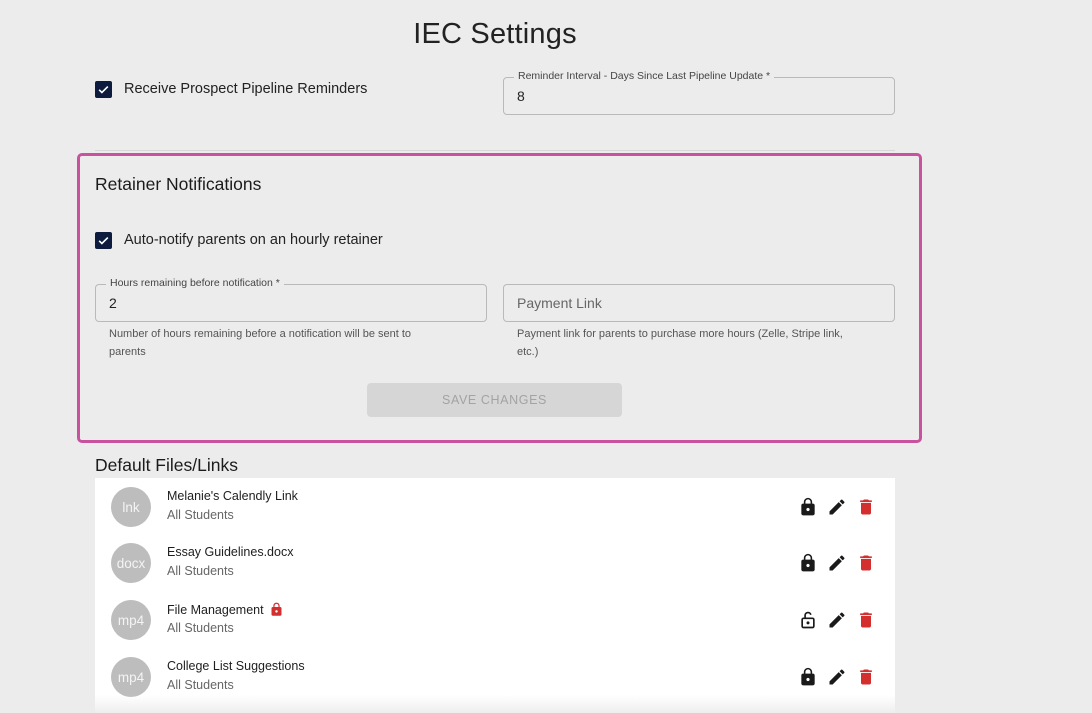  I want to click on bottom-fade, so click(546, 704).